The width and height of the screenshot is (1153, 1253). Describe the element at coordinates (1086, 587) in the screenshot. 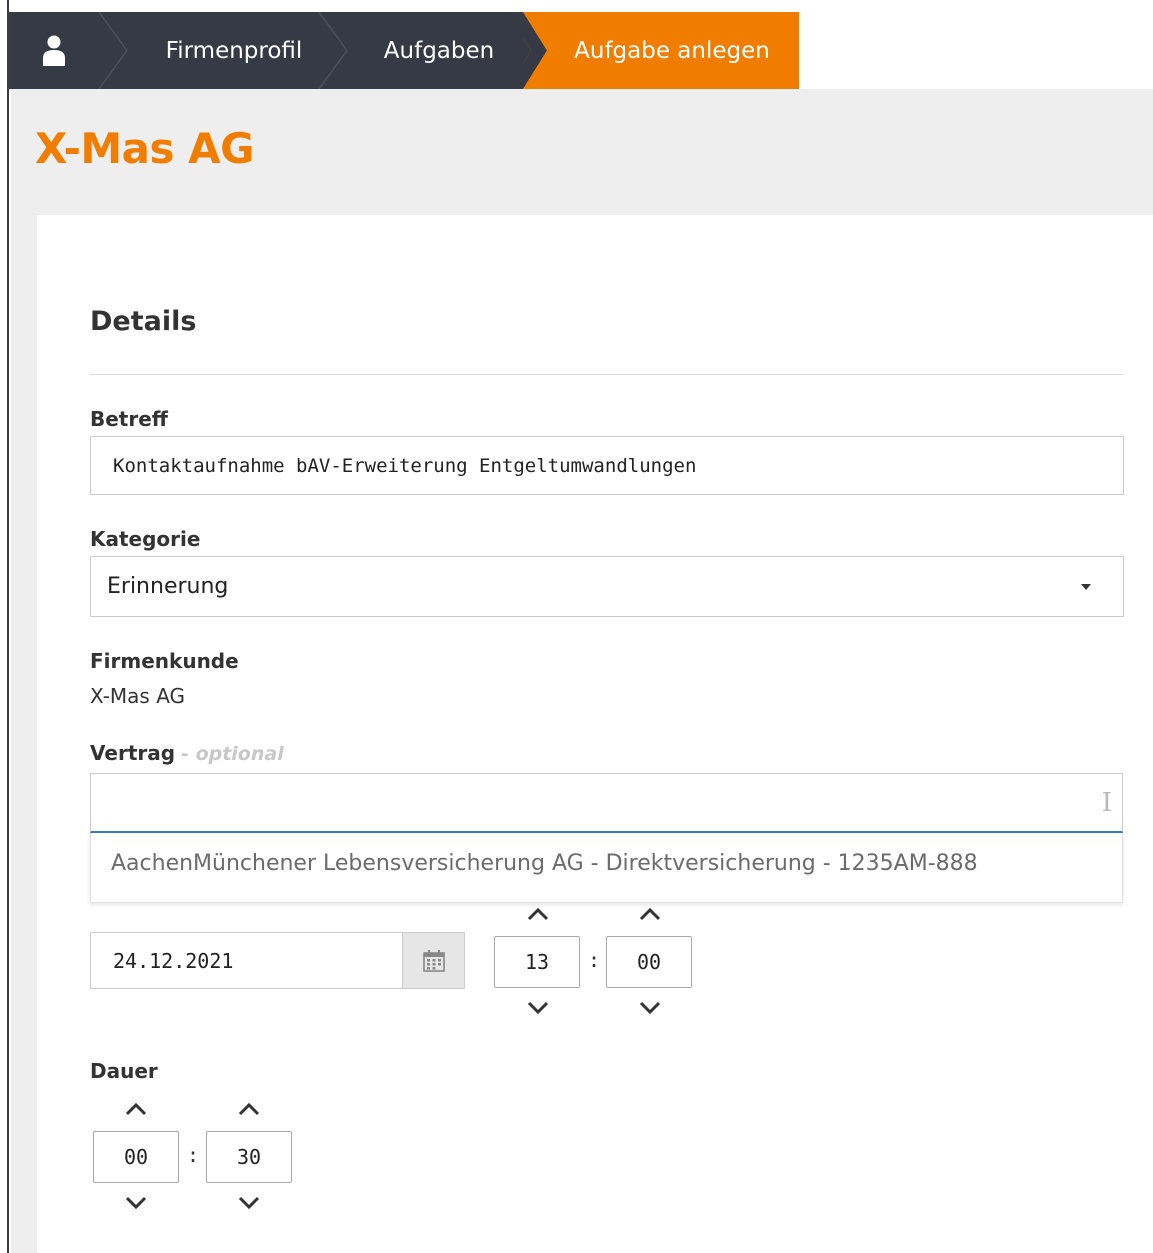

I see `caret-down-icon` at that location.